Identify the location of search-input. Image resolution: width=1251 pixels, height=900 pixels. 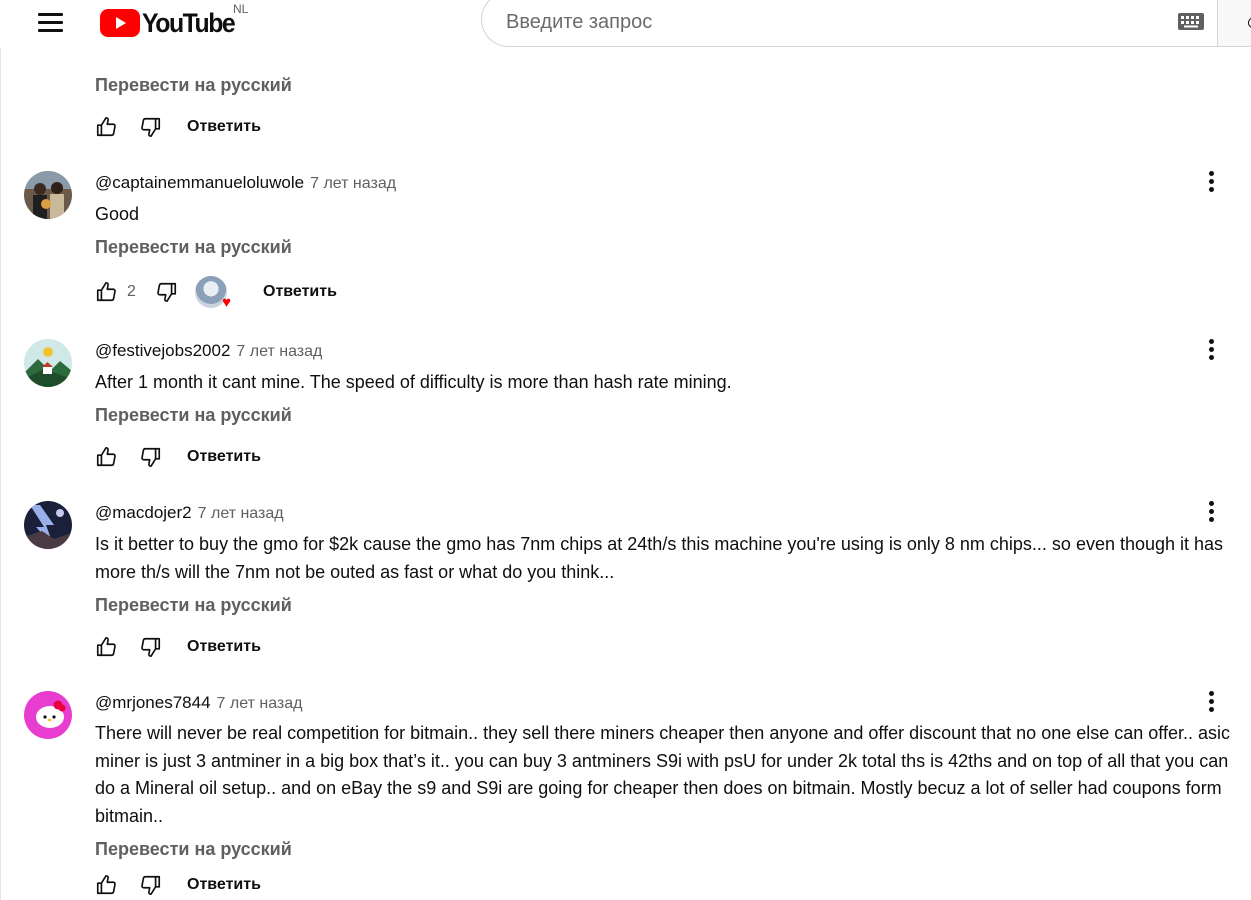
(826, 22).